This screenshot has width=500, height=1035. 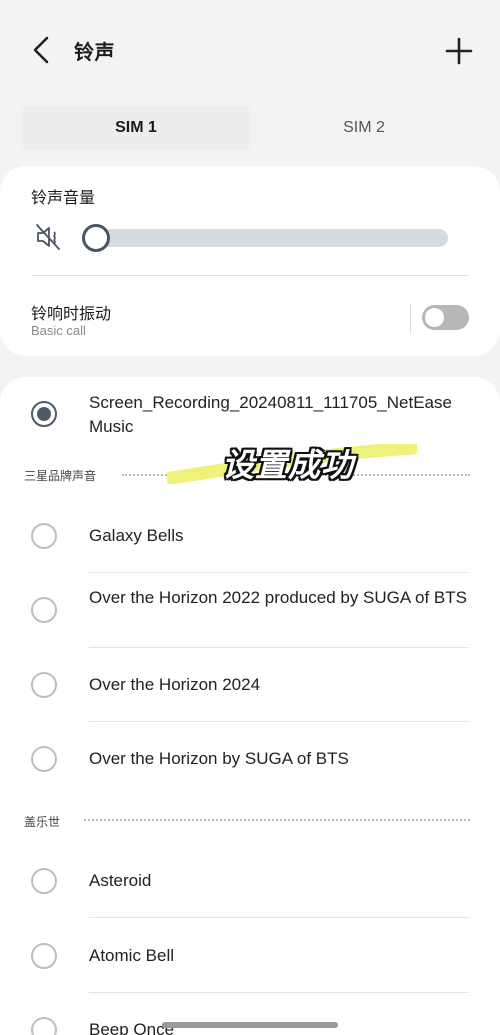 I want to click on add-ringtone-button, so click(x=459, y=51).